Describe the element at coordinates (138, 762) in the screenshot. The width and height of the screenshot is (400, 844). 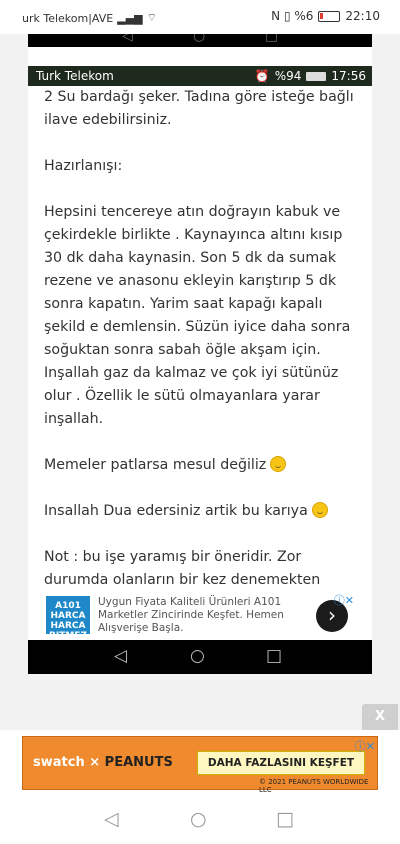
I see `peanuts-logo: PEANUTS` at that location.